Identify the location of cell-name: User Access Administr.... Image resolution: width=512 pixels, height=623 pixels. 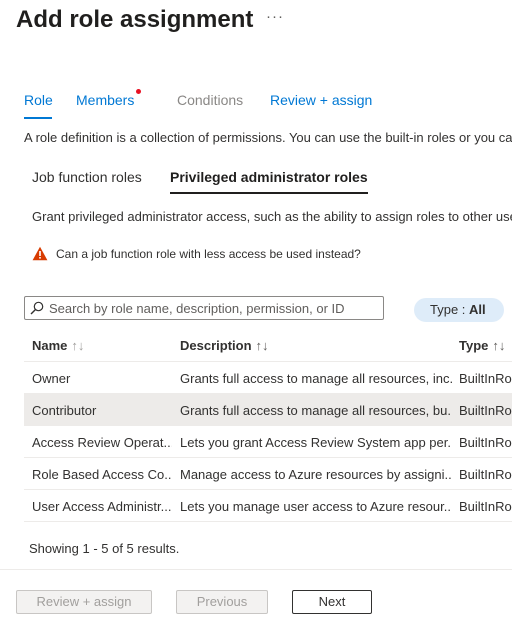
(102, 506).